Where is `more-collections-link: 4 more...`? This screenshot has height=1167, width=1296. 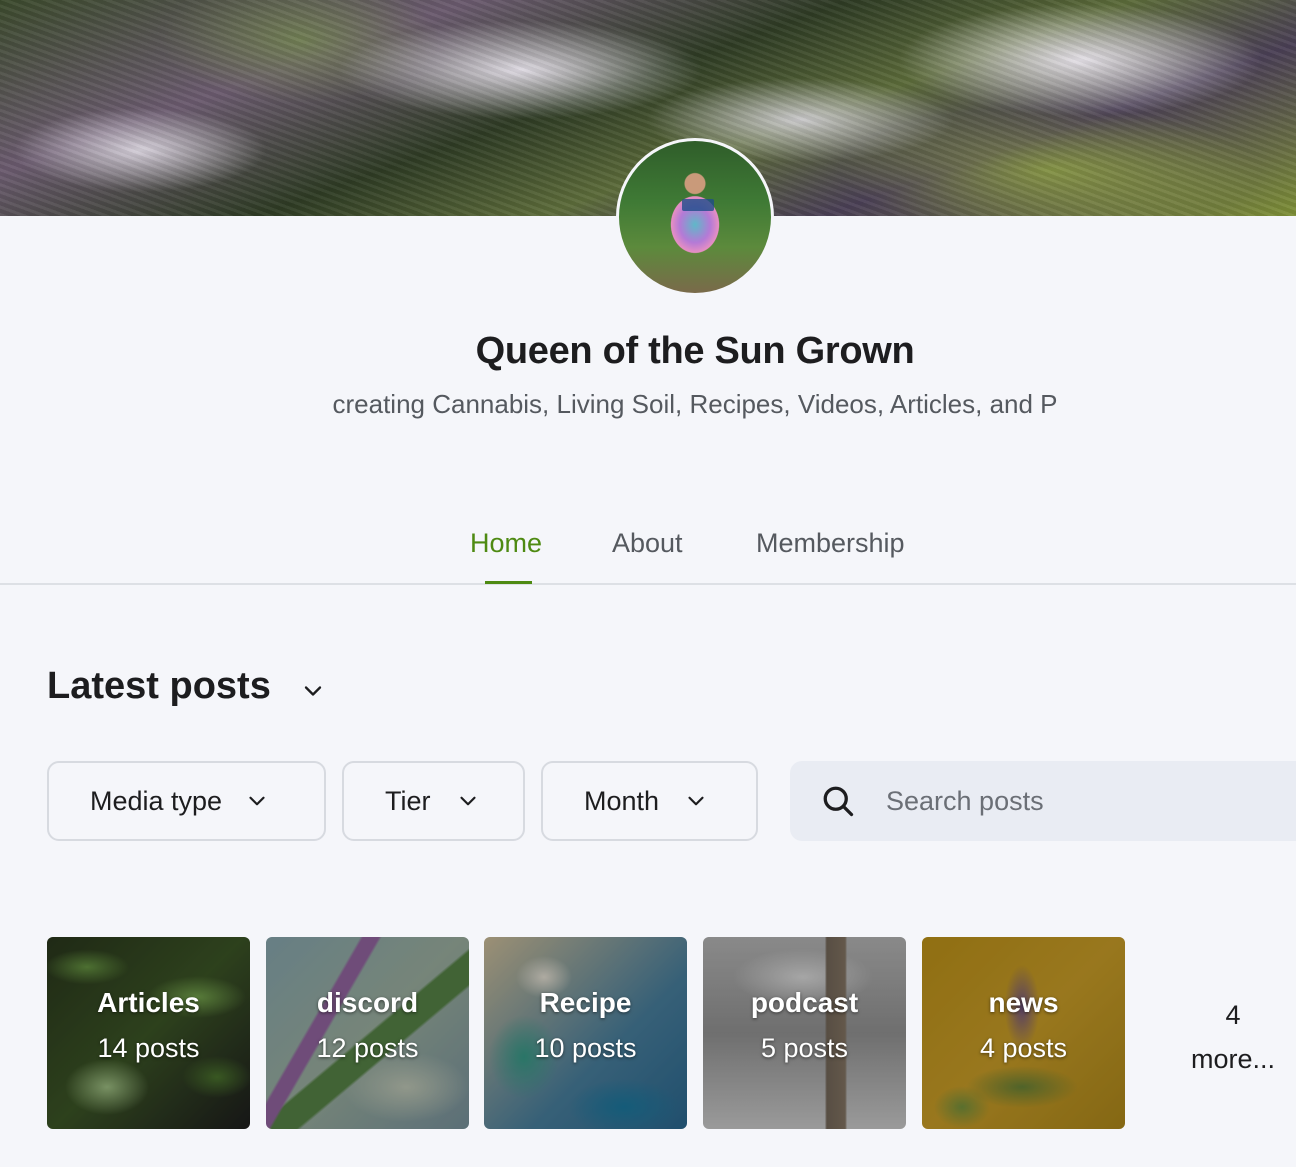 more-collections-link: 4 more... is located at coordinates (1233, 1037).